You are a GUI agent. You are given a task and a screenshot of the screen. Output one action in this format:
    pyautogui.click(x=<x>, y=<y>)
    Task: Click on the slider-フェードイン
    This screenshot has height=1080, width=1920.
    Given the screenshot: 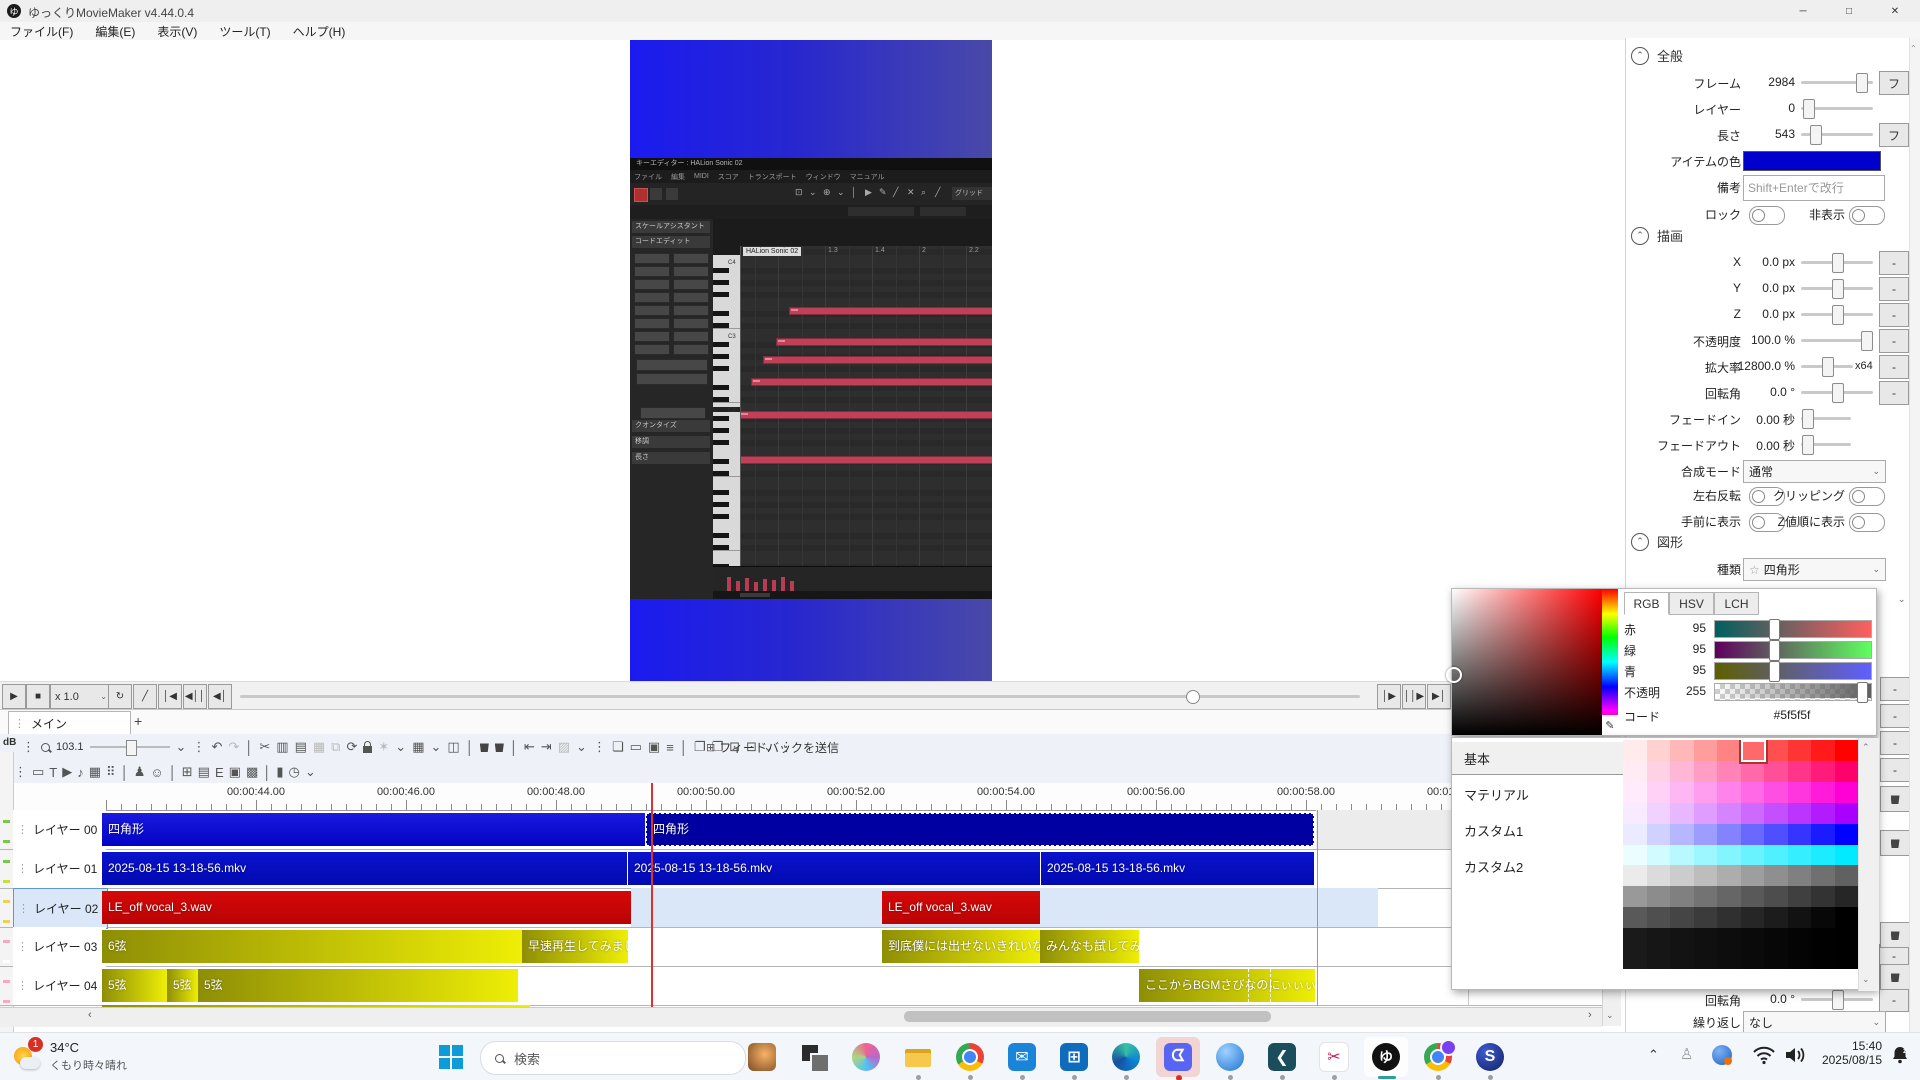 What is the action you would take?
    pyautogui.click(x=1826, y=419)
    